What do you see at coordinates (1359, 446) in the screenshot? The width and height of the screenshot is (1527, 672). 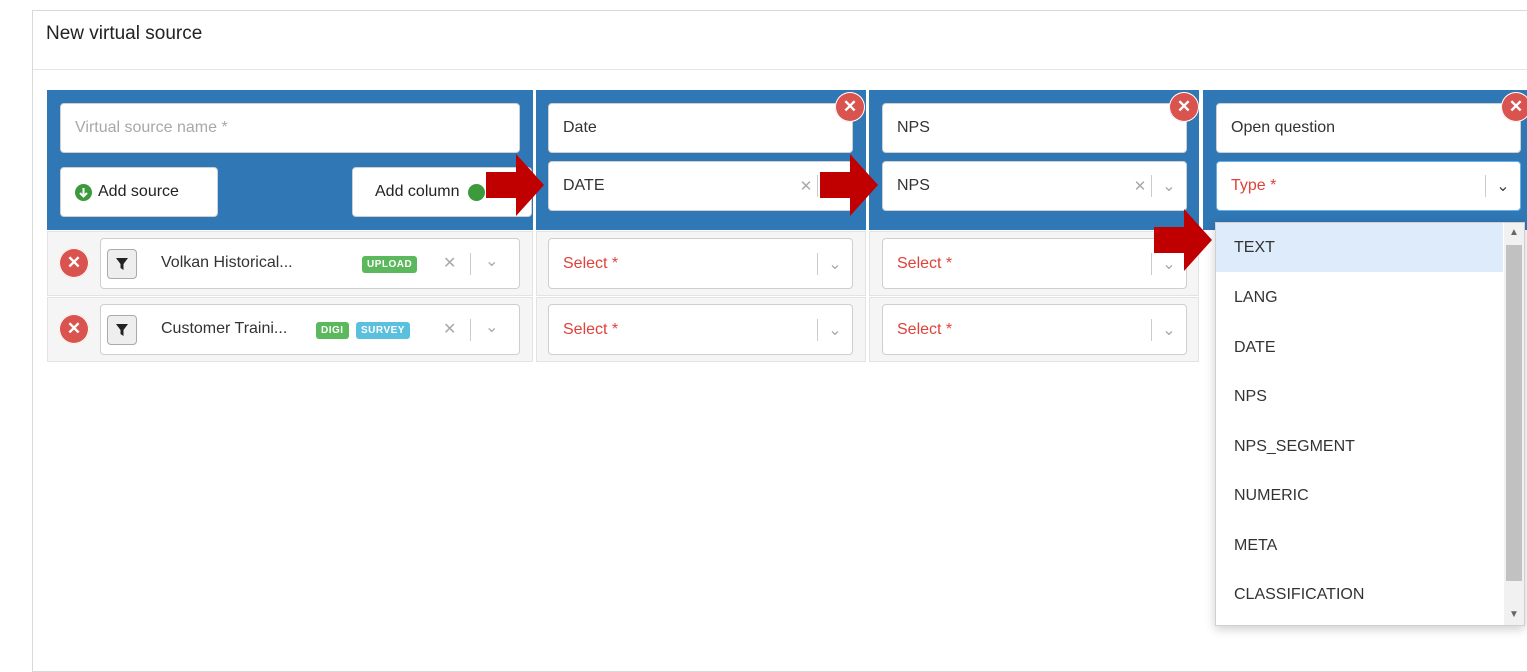 I see `dropdown-option-nps-segment: NPS_SEGMENT` at bounding box center [1359, 446].